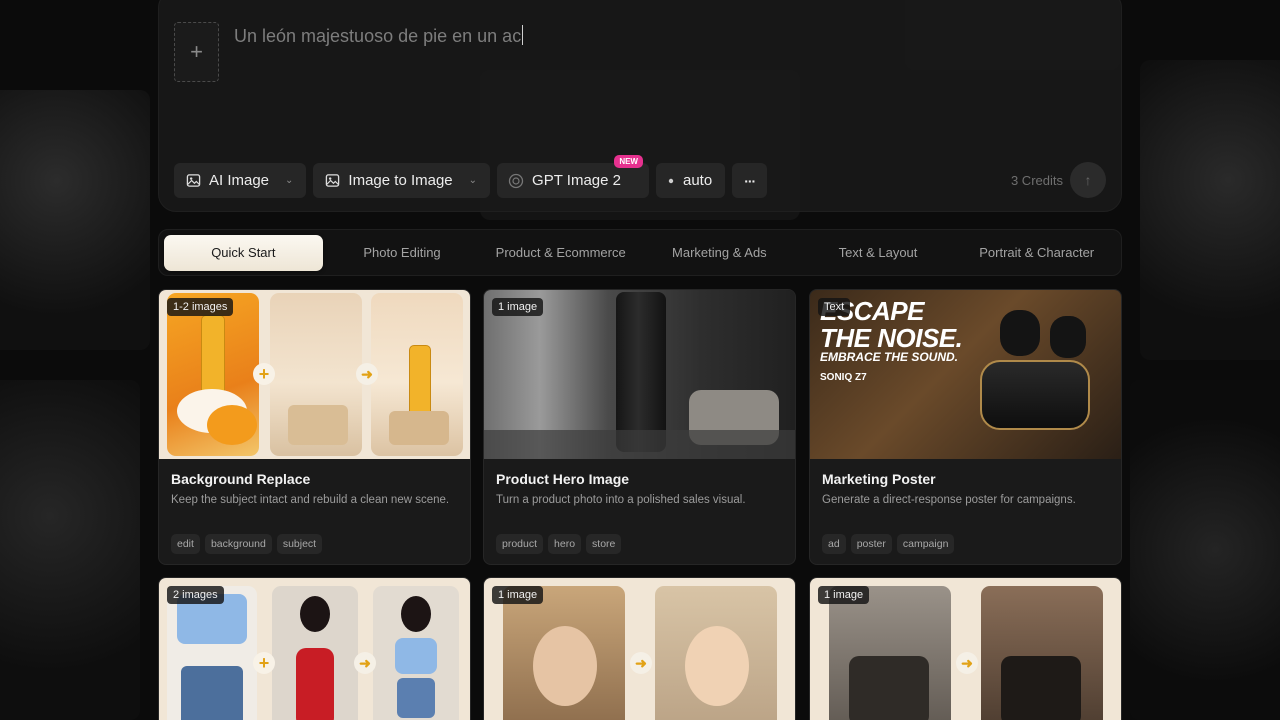  Describe the element at coordinates (565, 544) in the screenshot. I see `tag: hero` at that location.